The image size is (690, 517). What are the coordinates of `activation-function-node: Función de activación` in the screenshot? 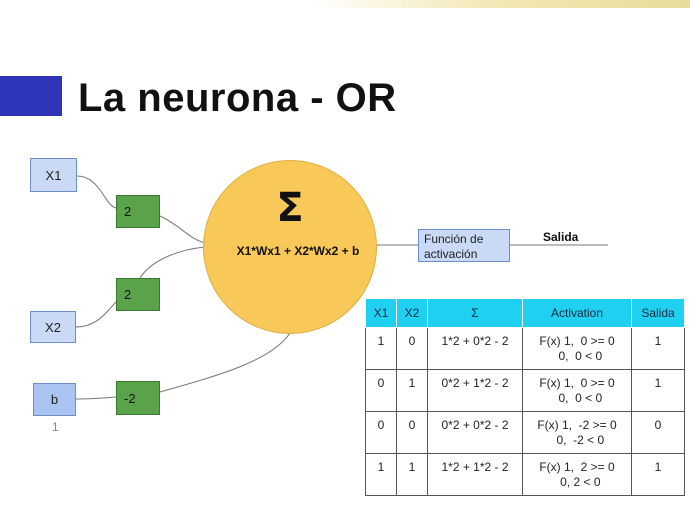 It's located at (464, 245).